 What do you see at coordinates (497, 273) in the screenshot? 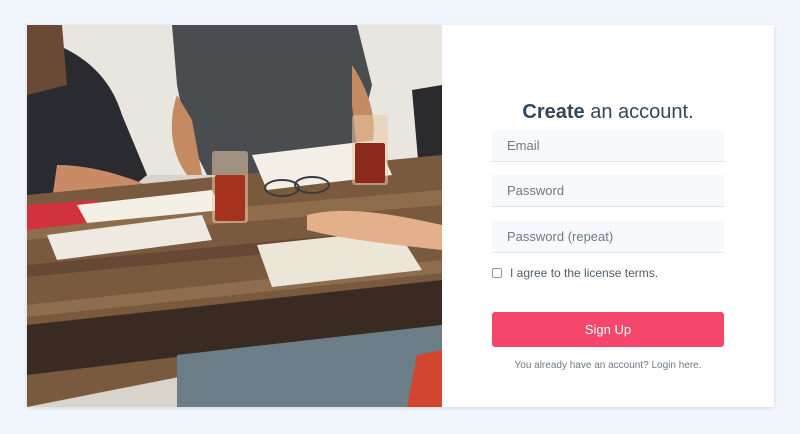
I see `terms-checkbox` at bounding box center [497, 273].